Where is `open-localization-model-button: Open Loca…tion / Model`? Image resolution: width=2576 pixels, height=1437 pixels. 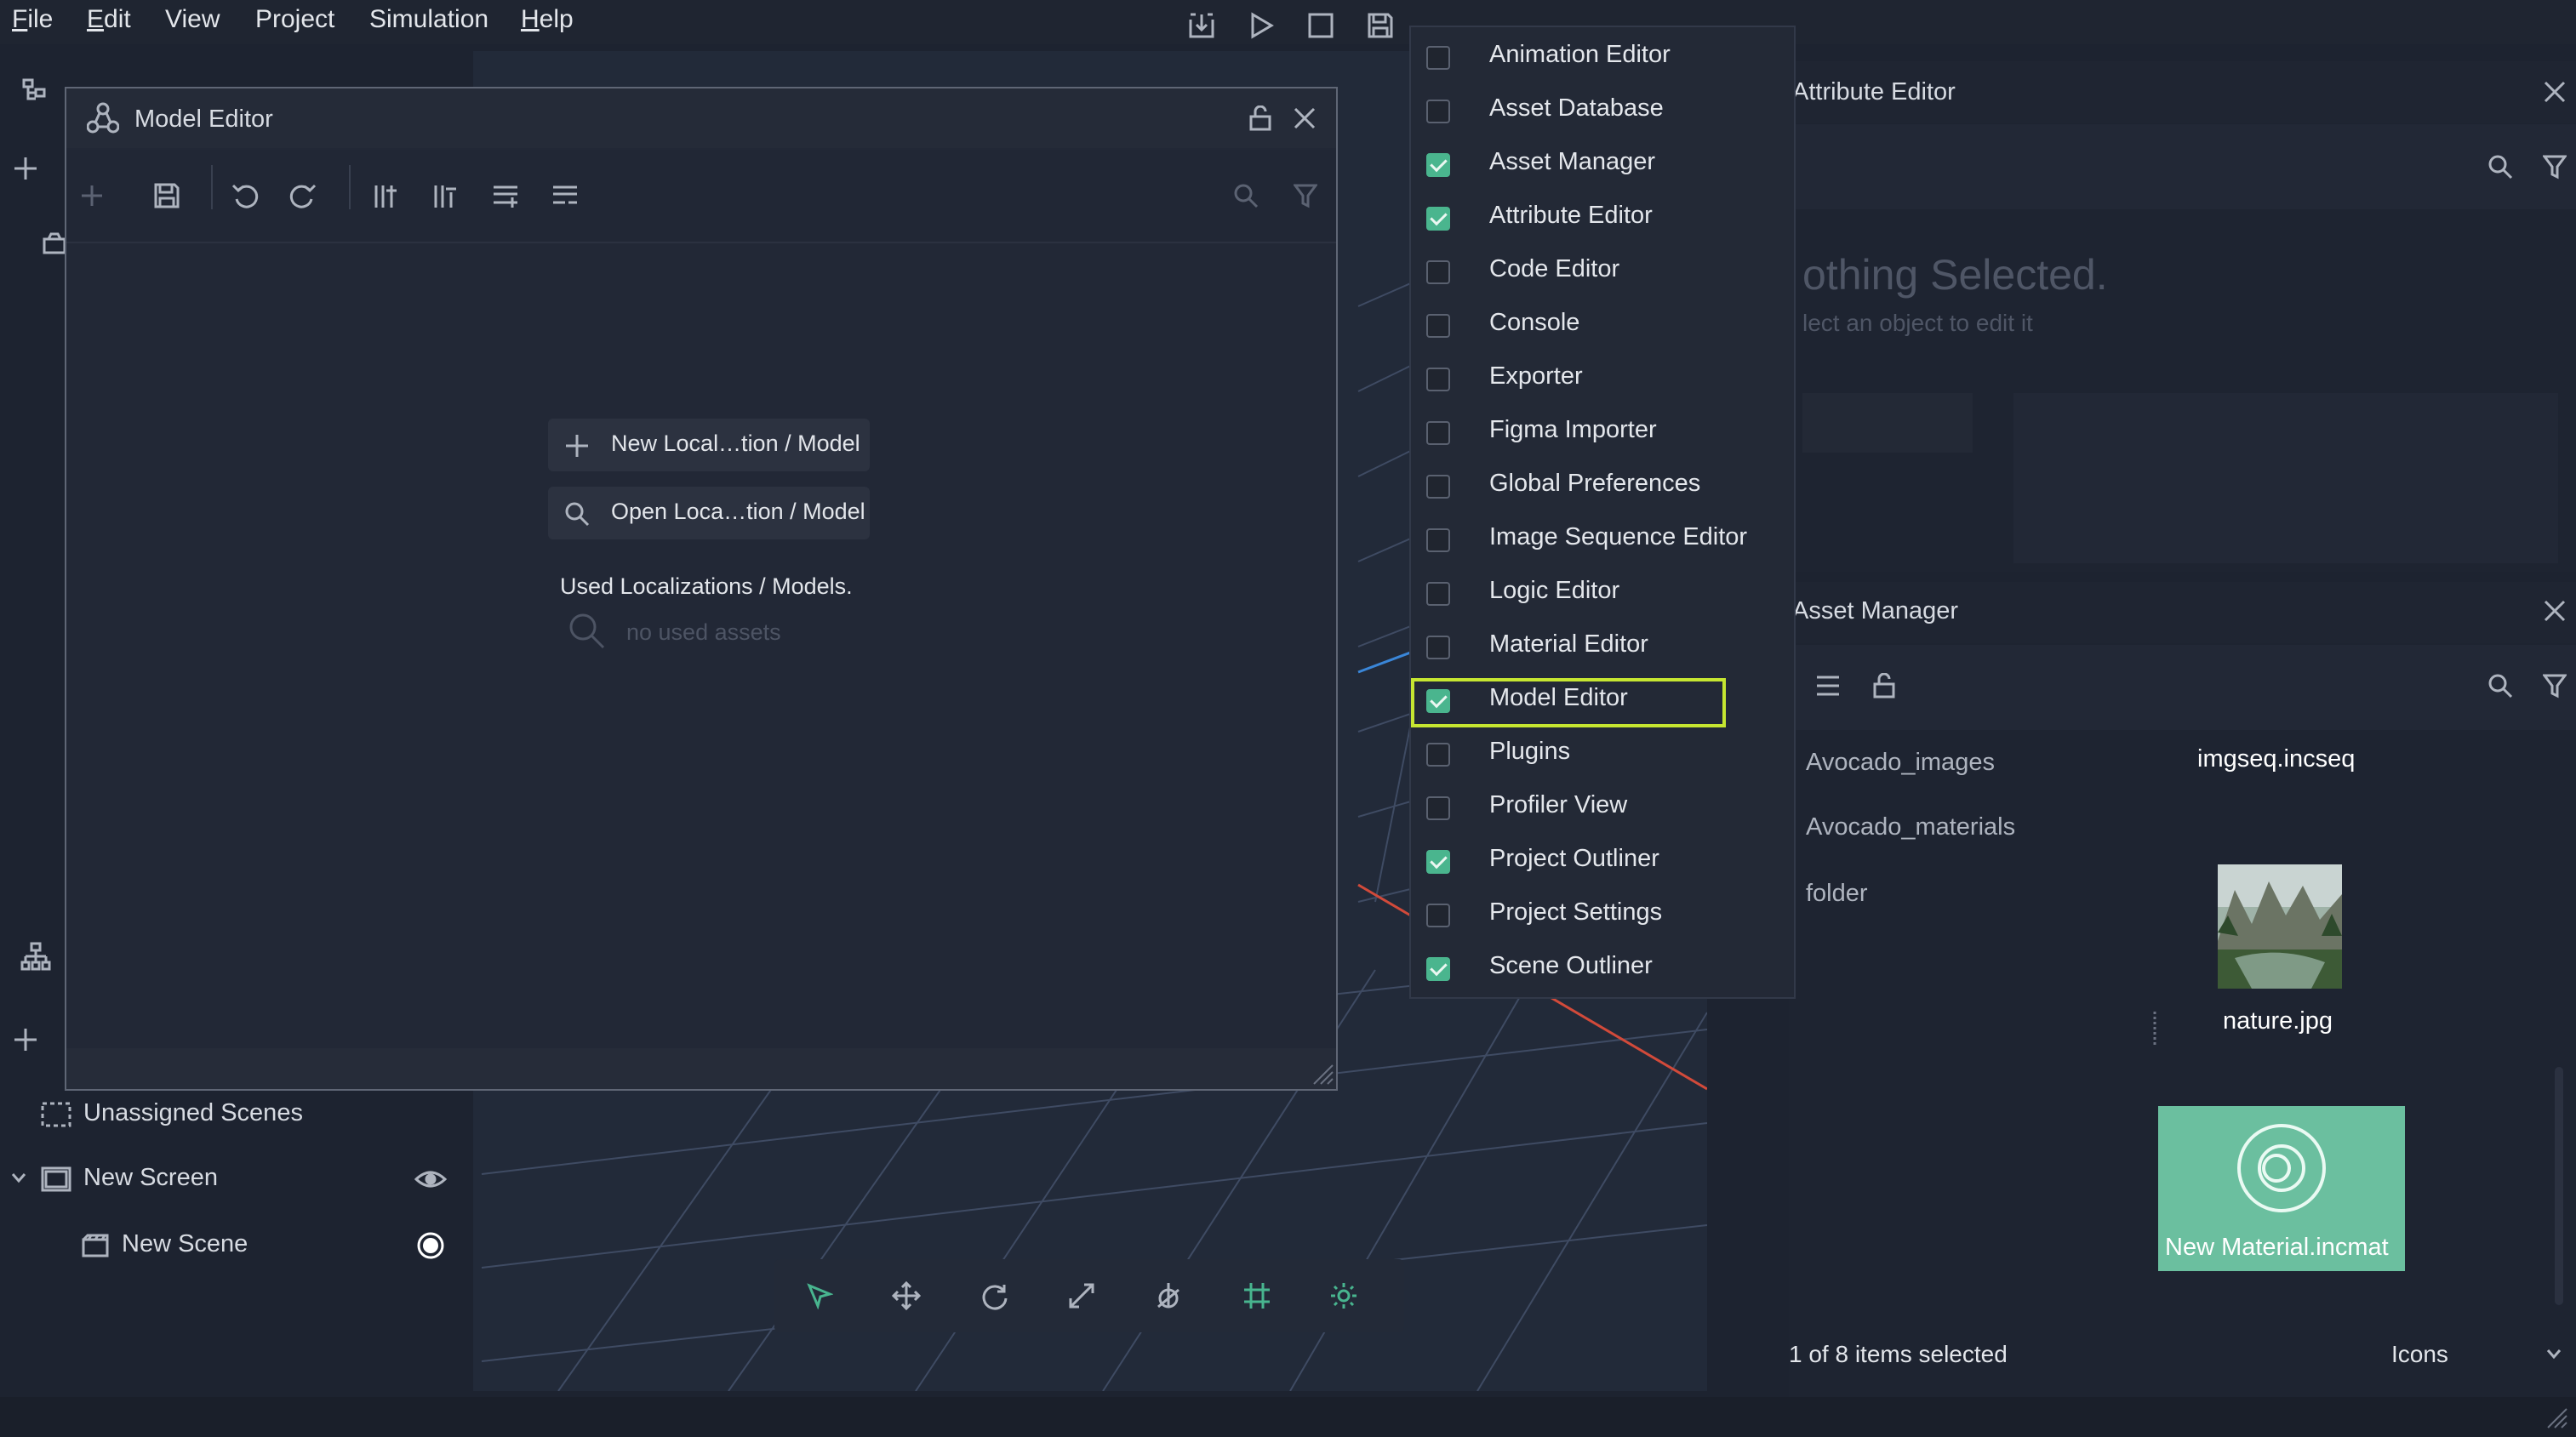
open-localization-model-button: Open Loca…tion / Model is located at coordinates (709, 513).